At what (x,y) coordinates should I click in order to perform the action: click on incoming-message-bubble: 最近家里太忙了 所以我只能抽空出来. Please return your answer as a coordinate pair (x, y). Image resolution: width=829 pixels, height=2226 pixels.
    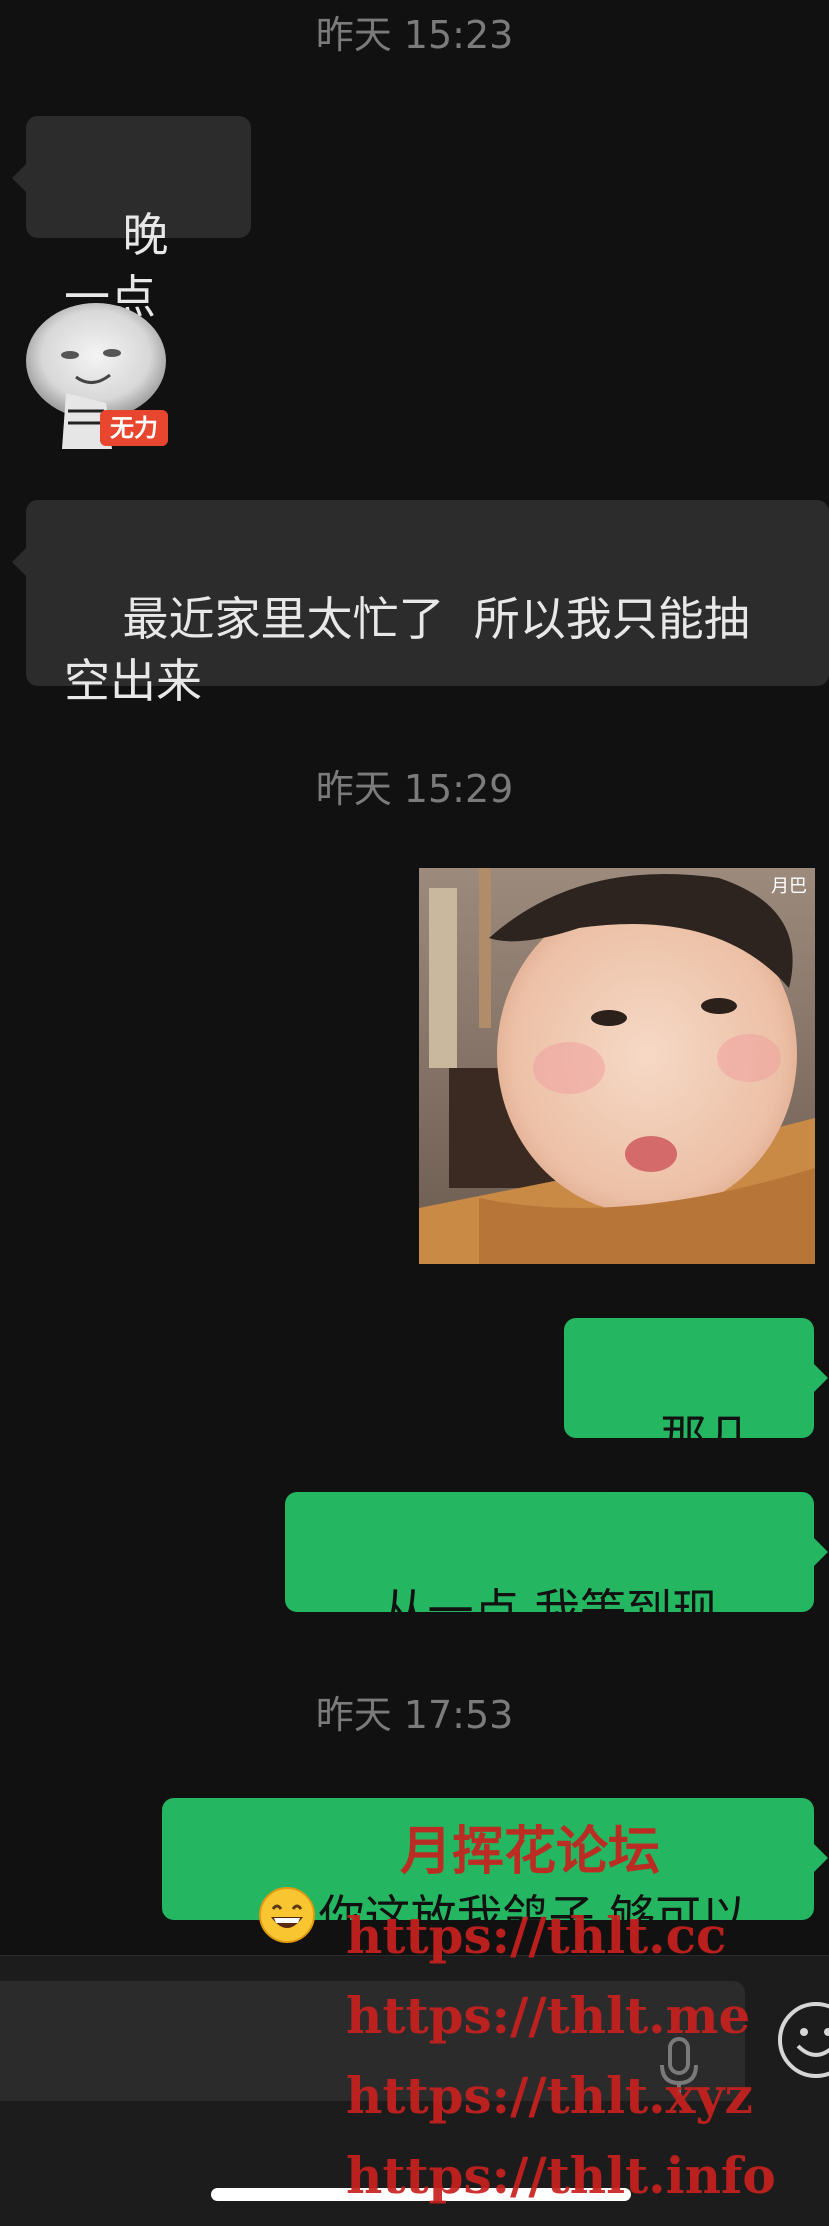
    Looking at the image, I should click on (420, 604).